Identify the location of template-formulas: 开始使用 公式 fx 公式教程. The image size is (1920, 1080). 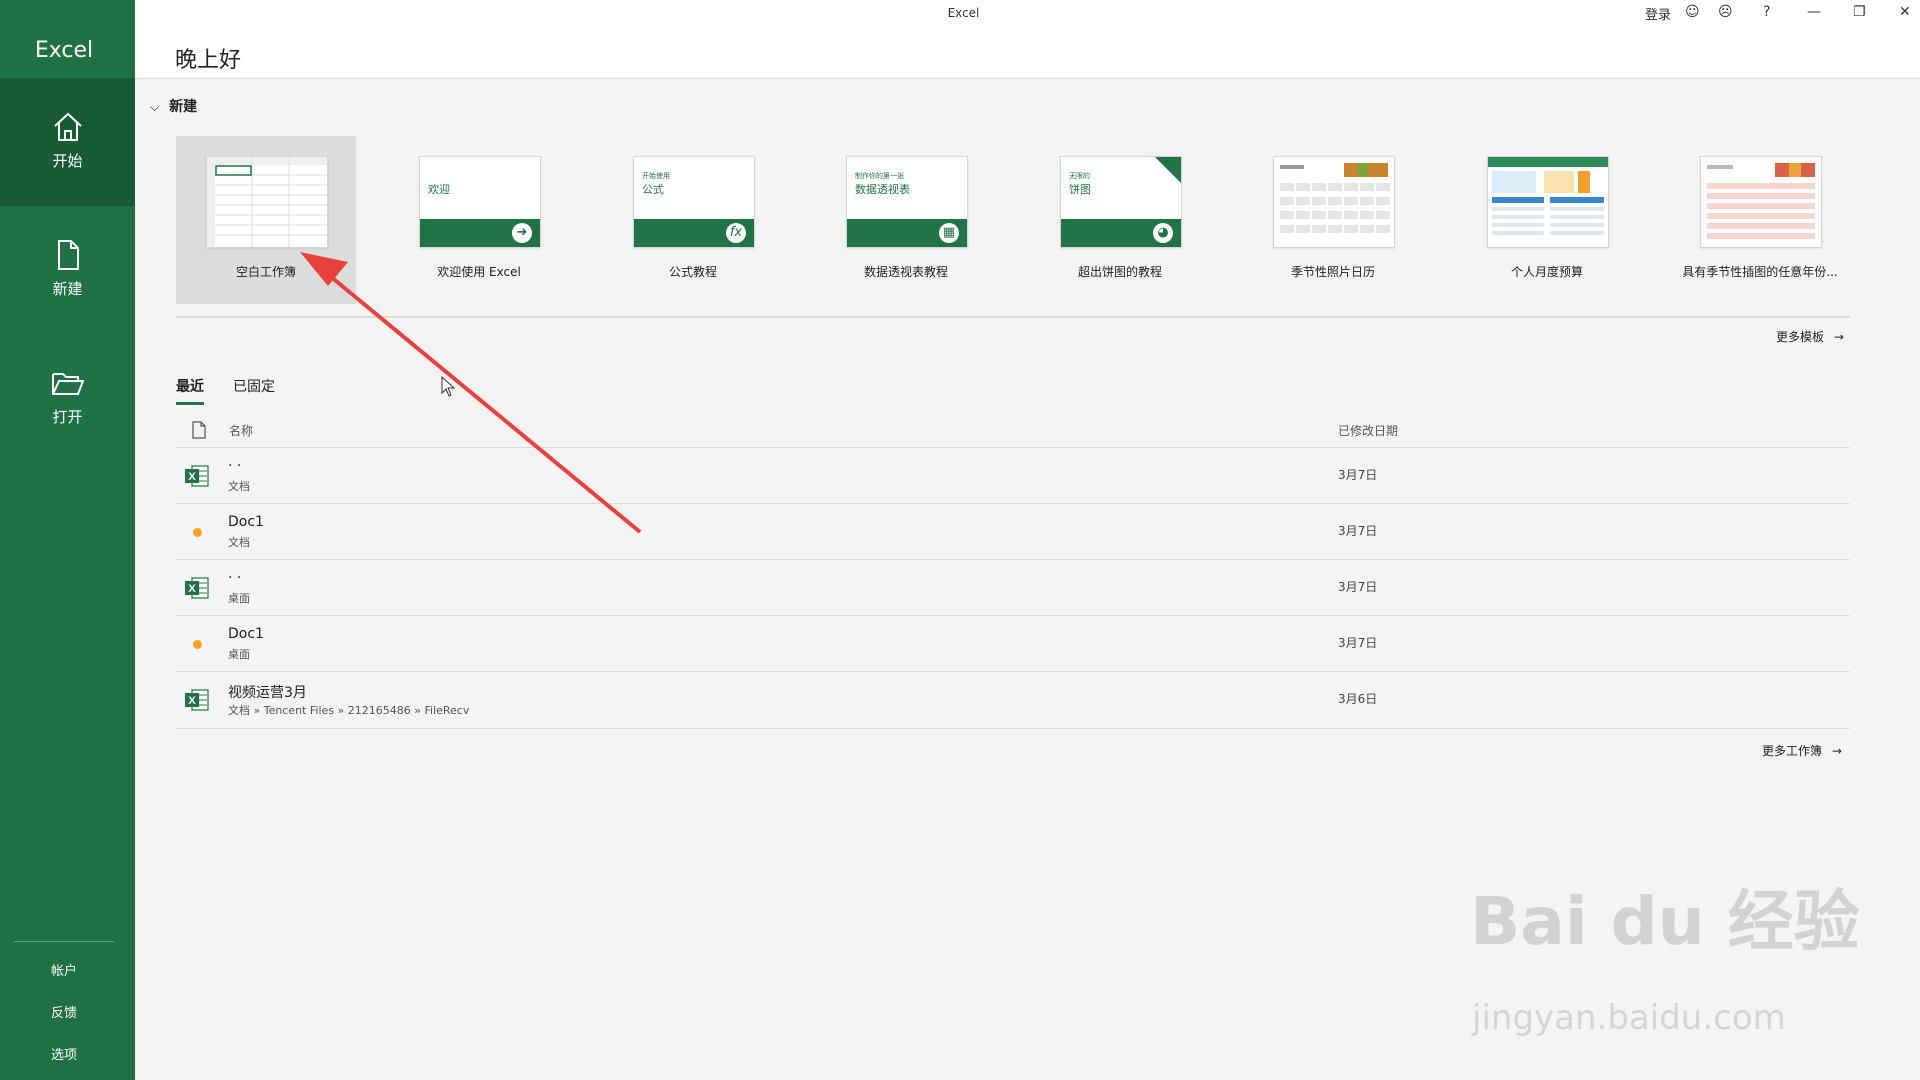
(693, 220).